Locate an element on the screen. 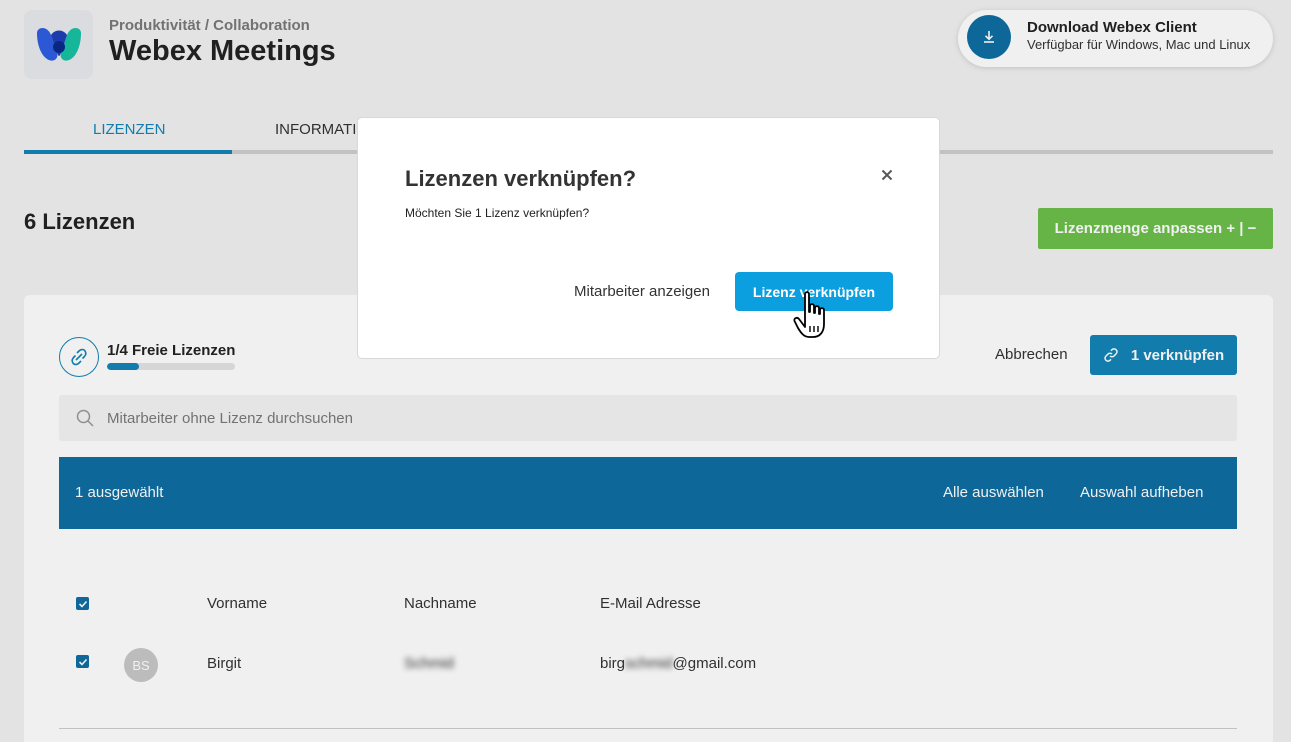 This screenshot has width=1291, height=742. dialog-title: Lizenzen verknüpfen? is located at coordinates (521, 178).